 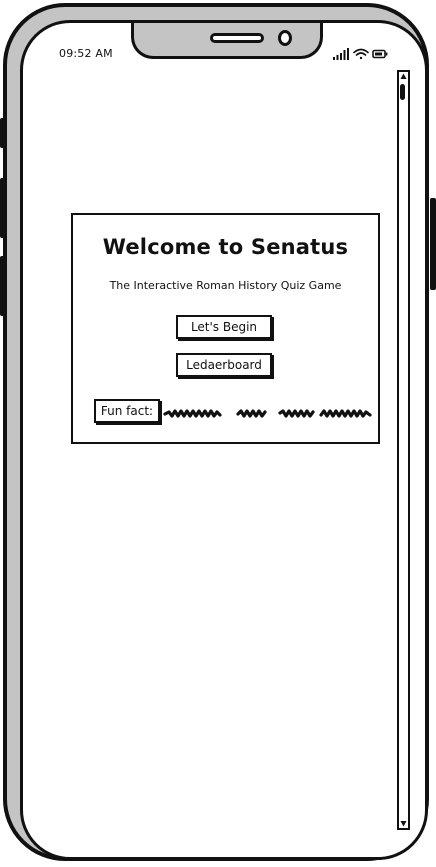 I want to click on lets-begin-button: Let's Begin, so click(x=224, y=327).